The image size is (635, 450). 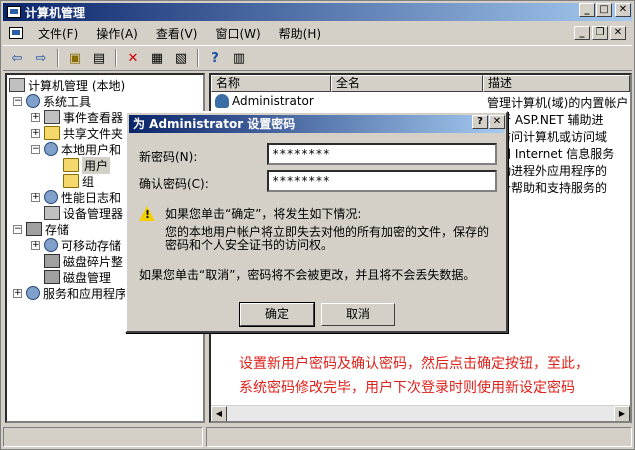 What do you see at coordinates (222, 101) in the screenshot?
I see `user-icon` at bounding box center [222, 101].